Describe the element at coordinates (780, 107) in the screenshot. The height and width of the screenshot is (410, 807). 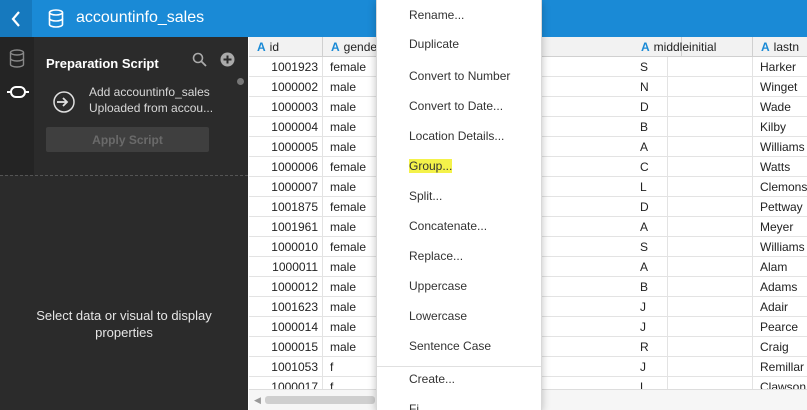
I see `table-cell: Wade` at that location.